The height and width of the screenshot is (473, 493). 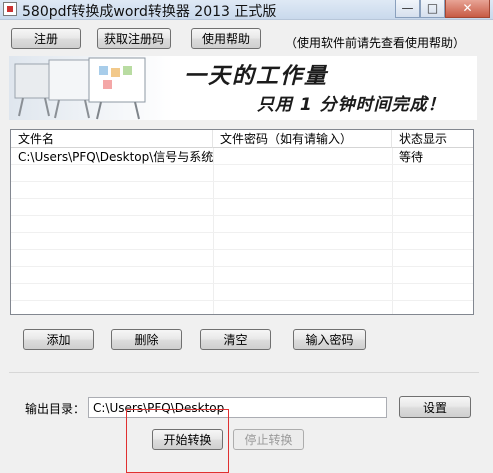 What do you see at coordinates (80, 88) in the screenshot?
I see `whiteboard-illustration-icon` at bounding box center [80, 88].